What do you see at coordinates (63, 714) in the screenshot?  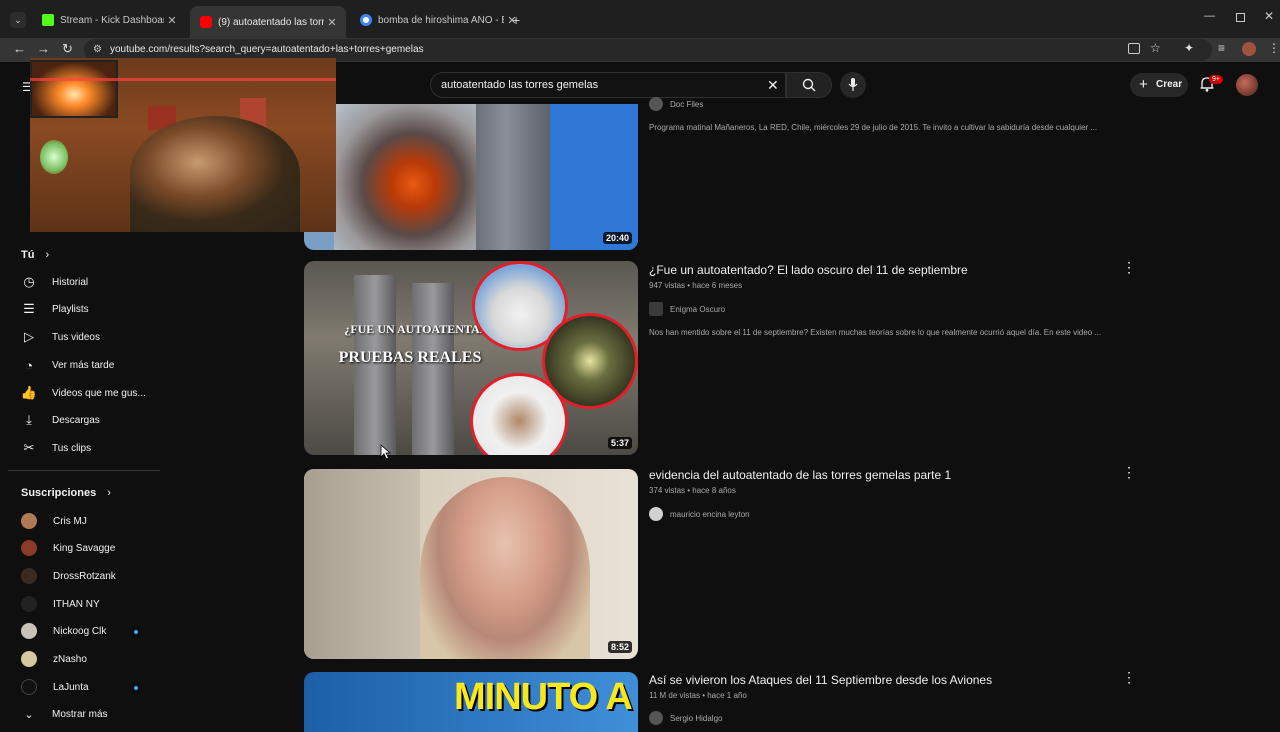 I see `sidebar-show-more: ⌄ Mostrar más` at bounding box center [63, 714].